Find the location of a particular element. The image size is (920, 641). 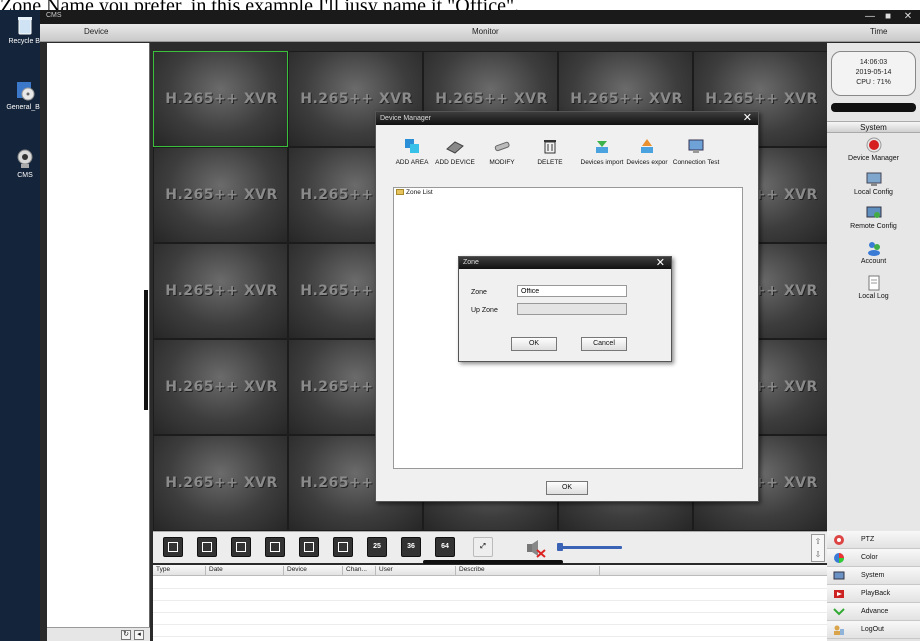

menu-playback: PlayBack is located at coordinates (873, 594).